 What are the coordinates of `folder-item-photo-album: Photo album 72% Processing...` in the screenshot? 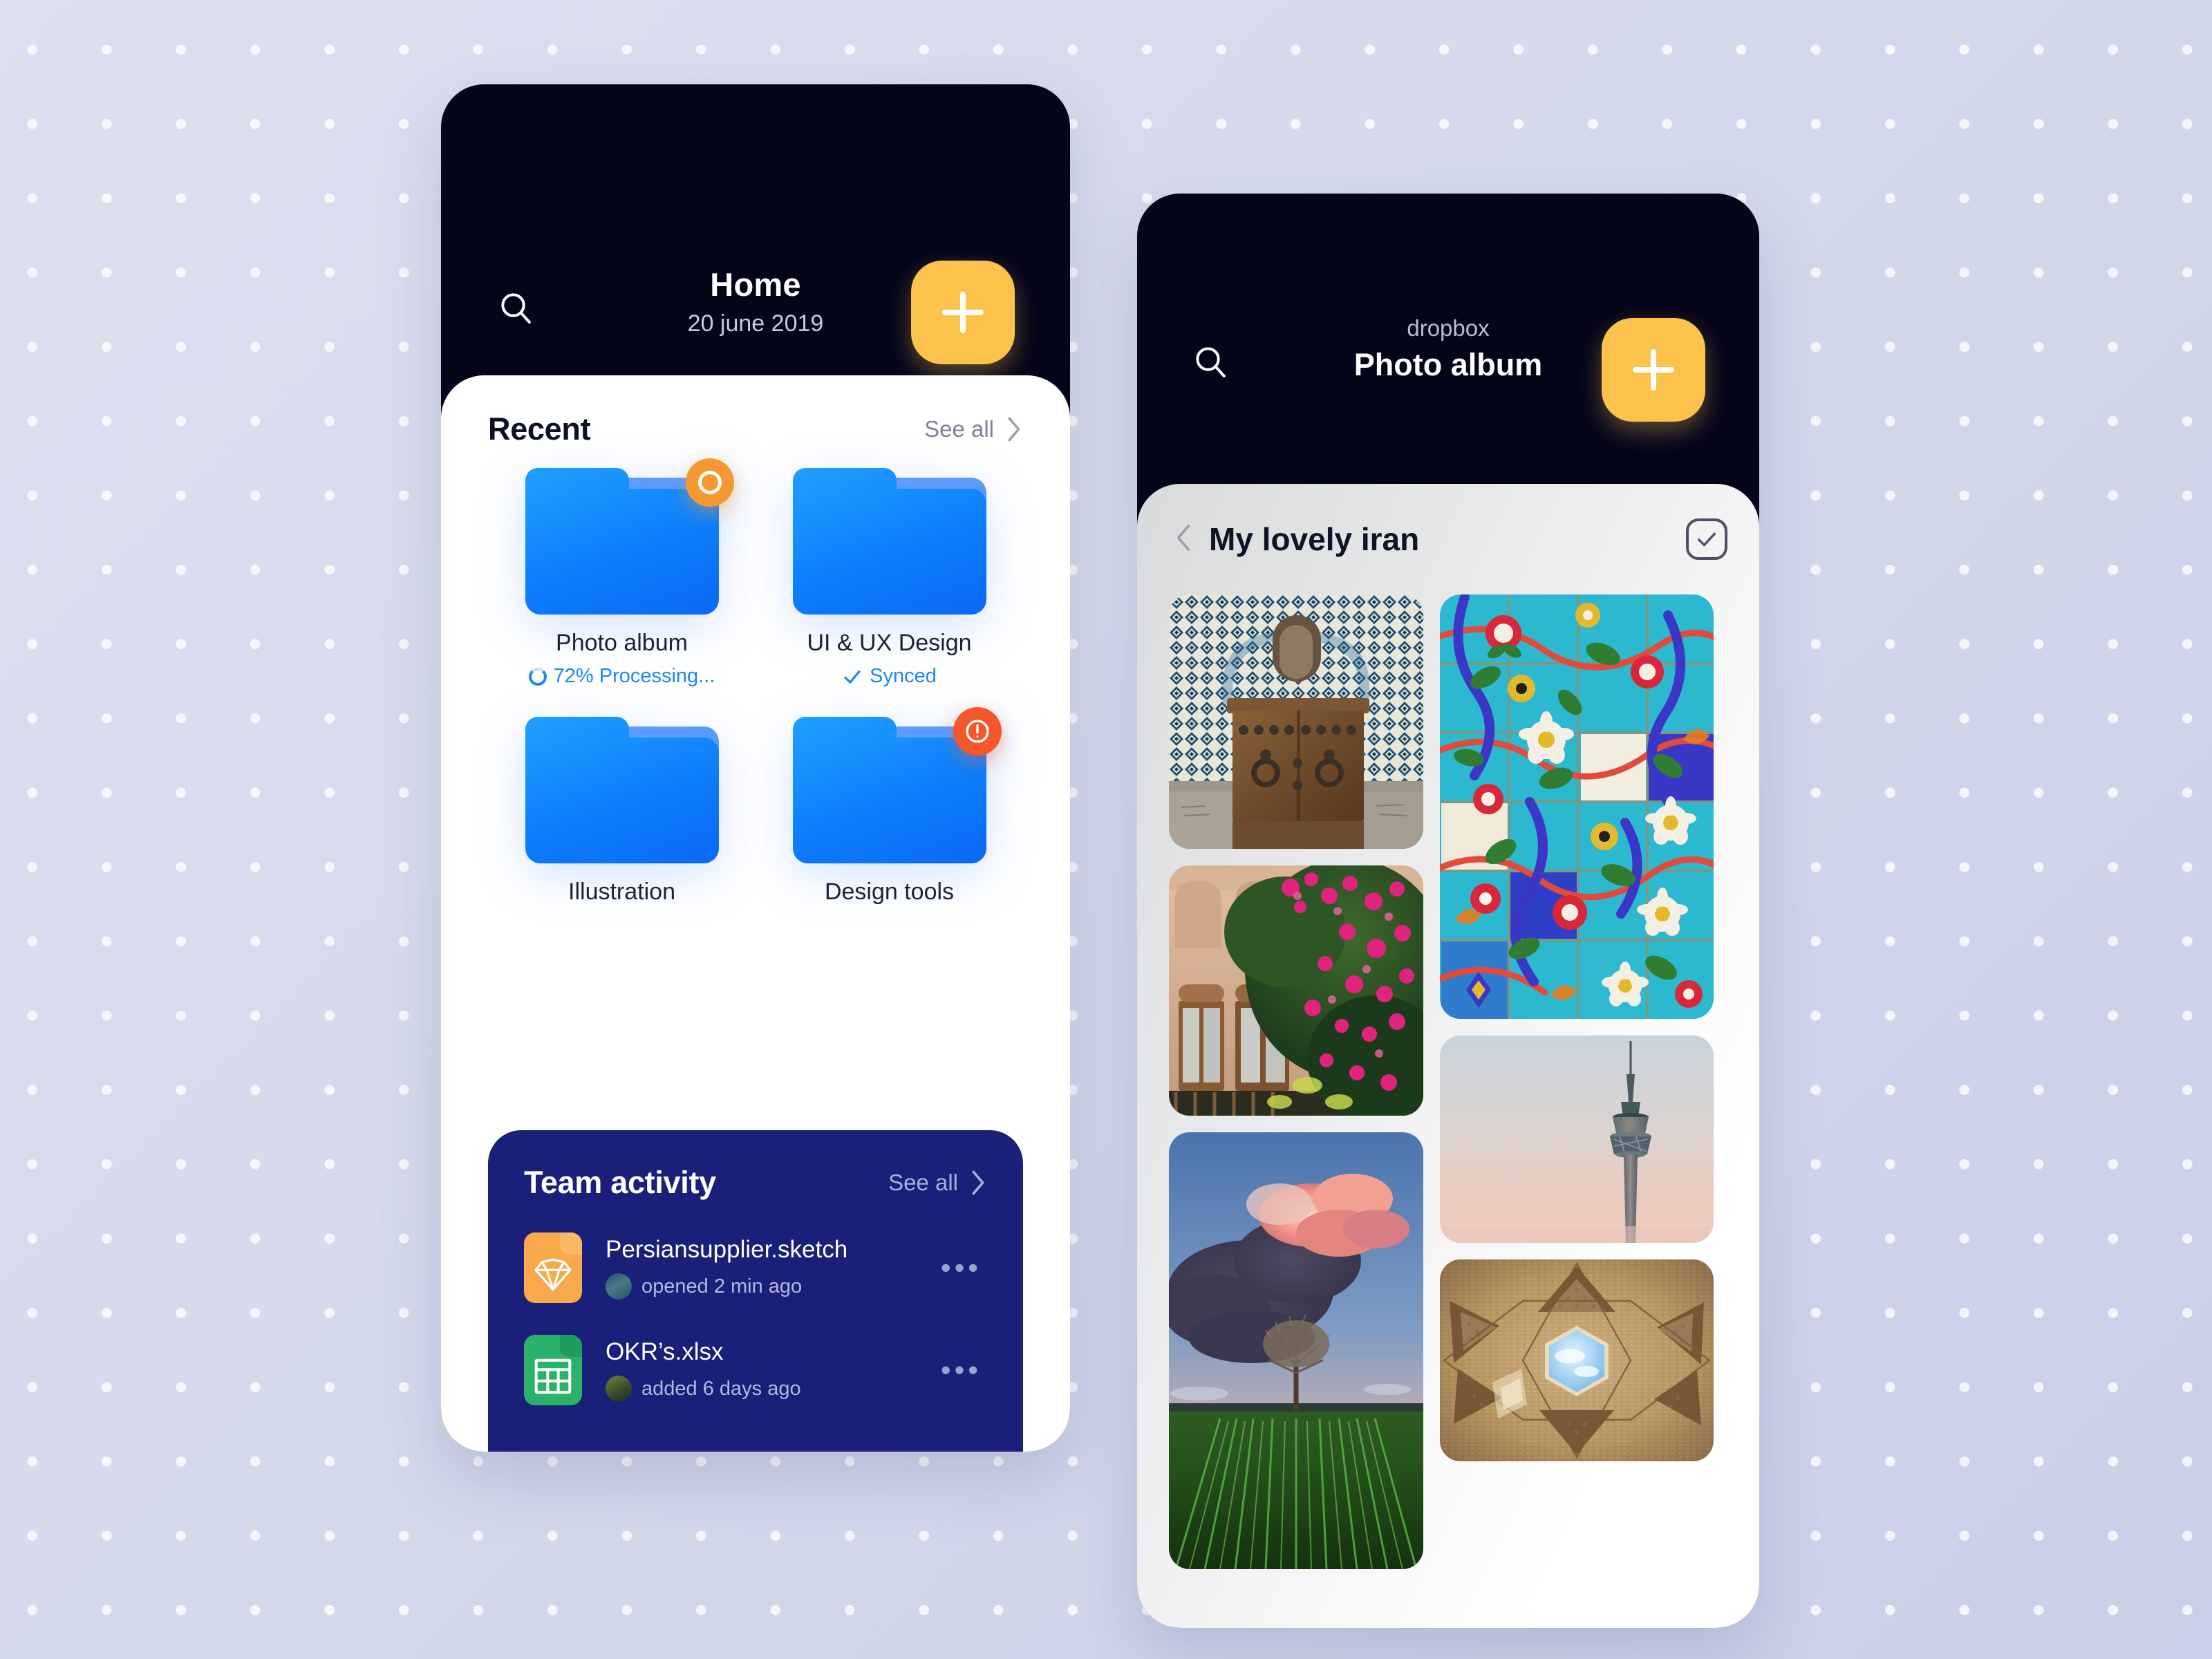 It's located at (622, 573).